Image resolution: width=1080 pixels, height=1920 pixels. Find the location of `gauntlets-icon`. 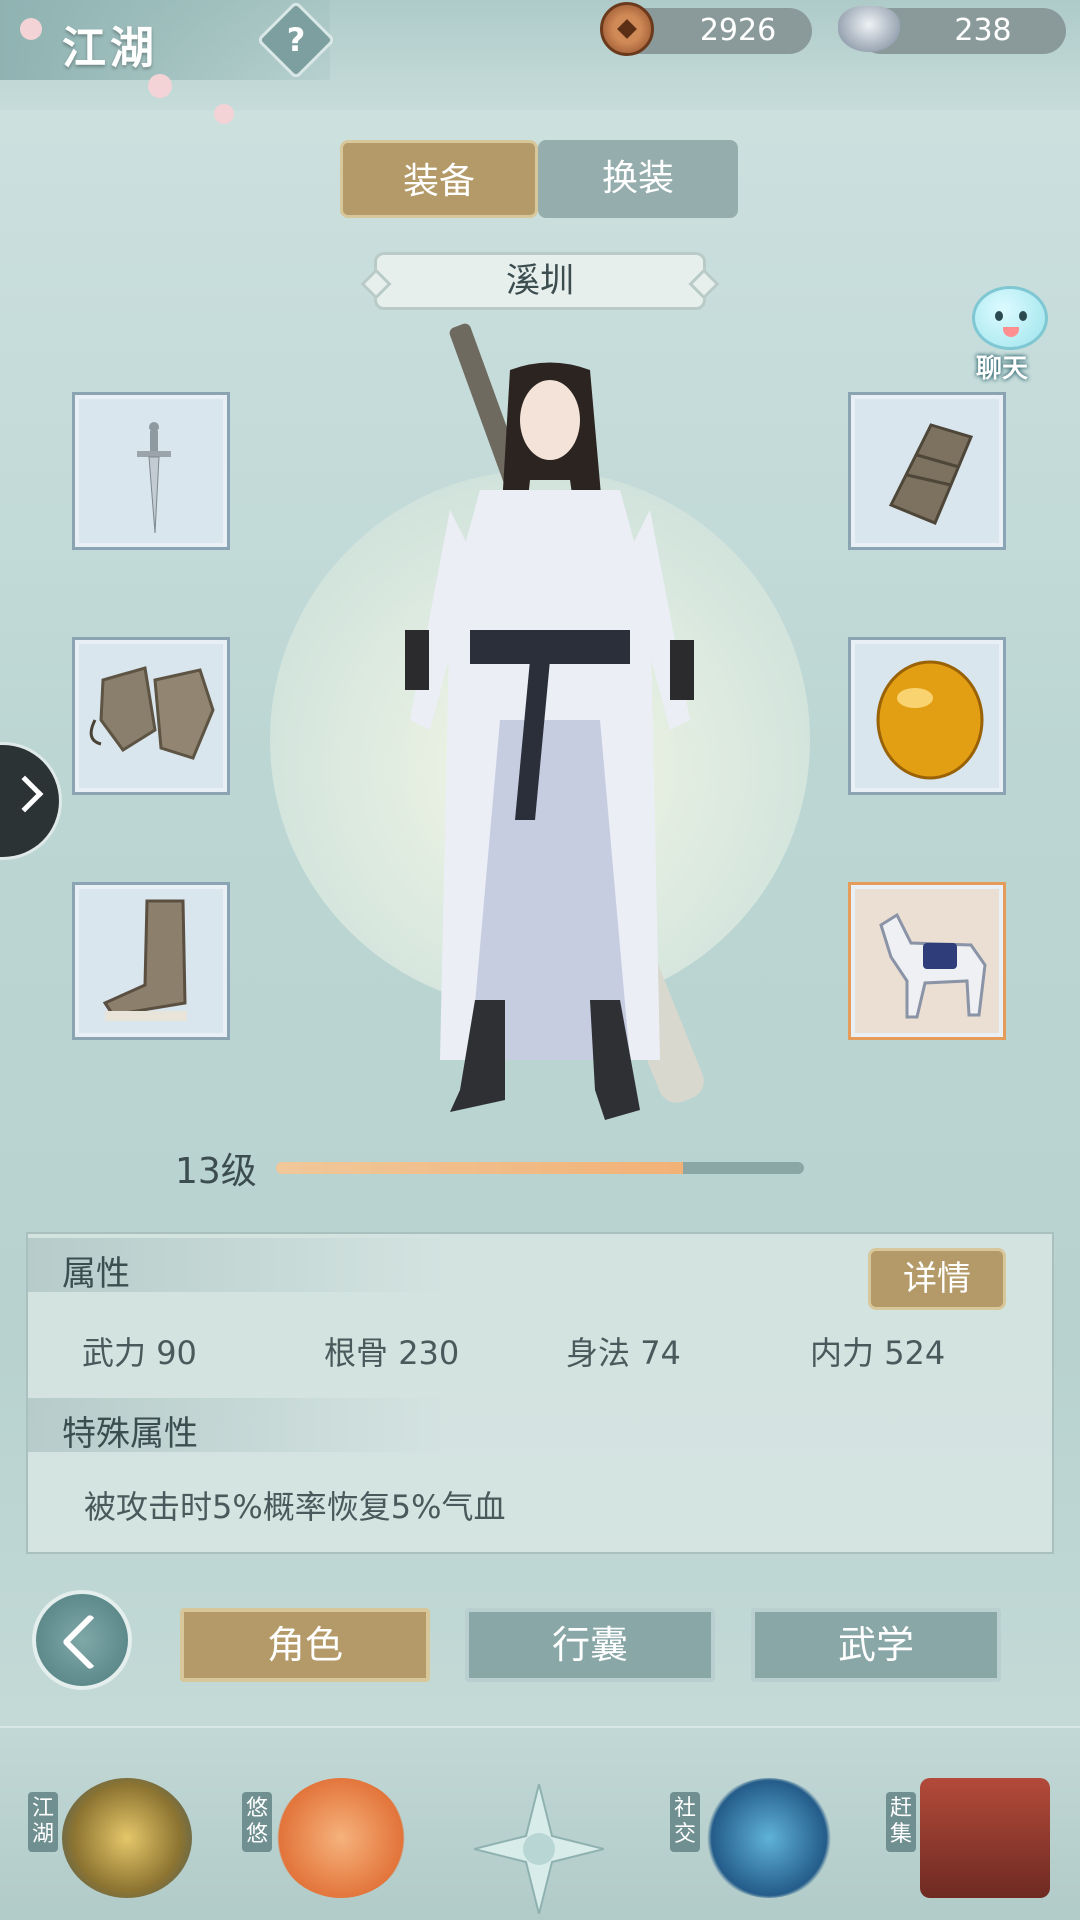

gauntlets-icon is located at coordinates (152, 713).